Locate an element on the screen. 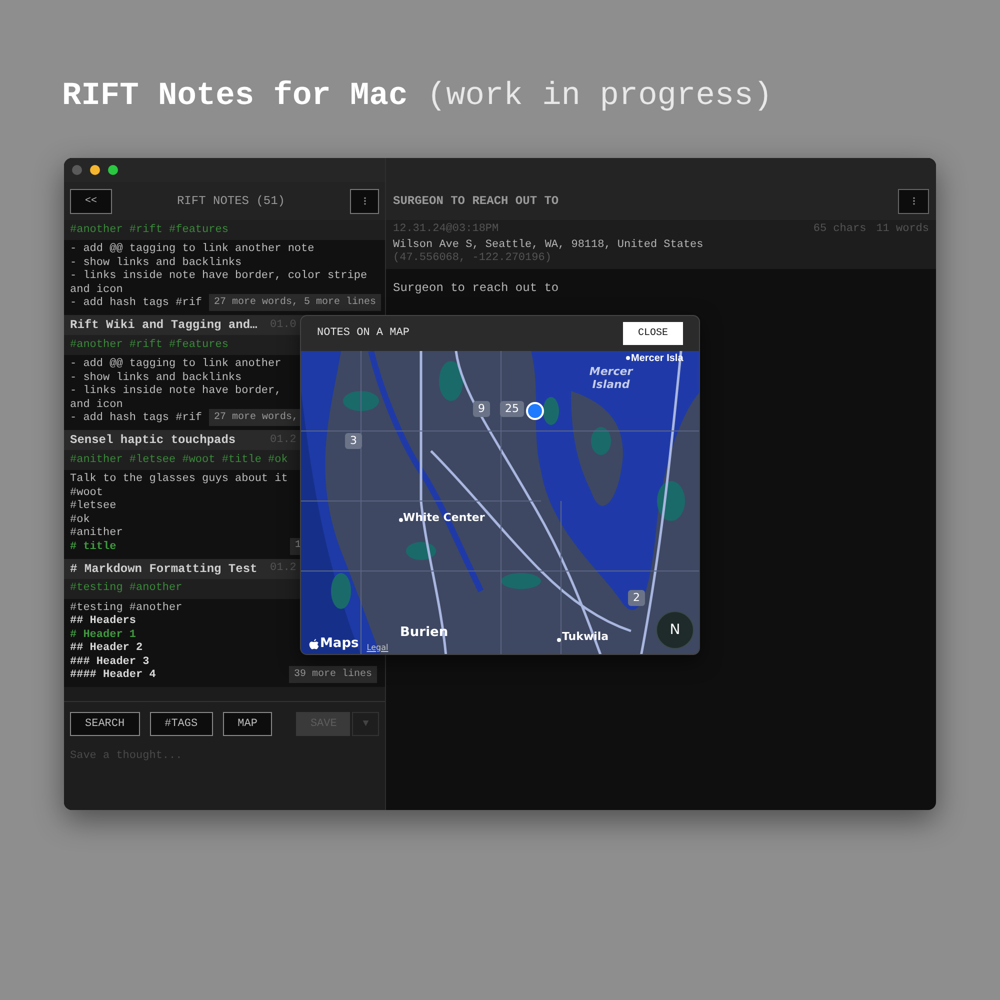 The height and width of the screenshot is (1000, 1000). more-badge: 27 more words, 5 more lines is located at coordinates (295, 302).